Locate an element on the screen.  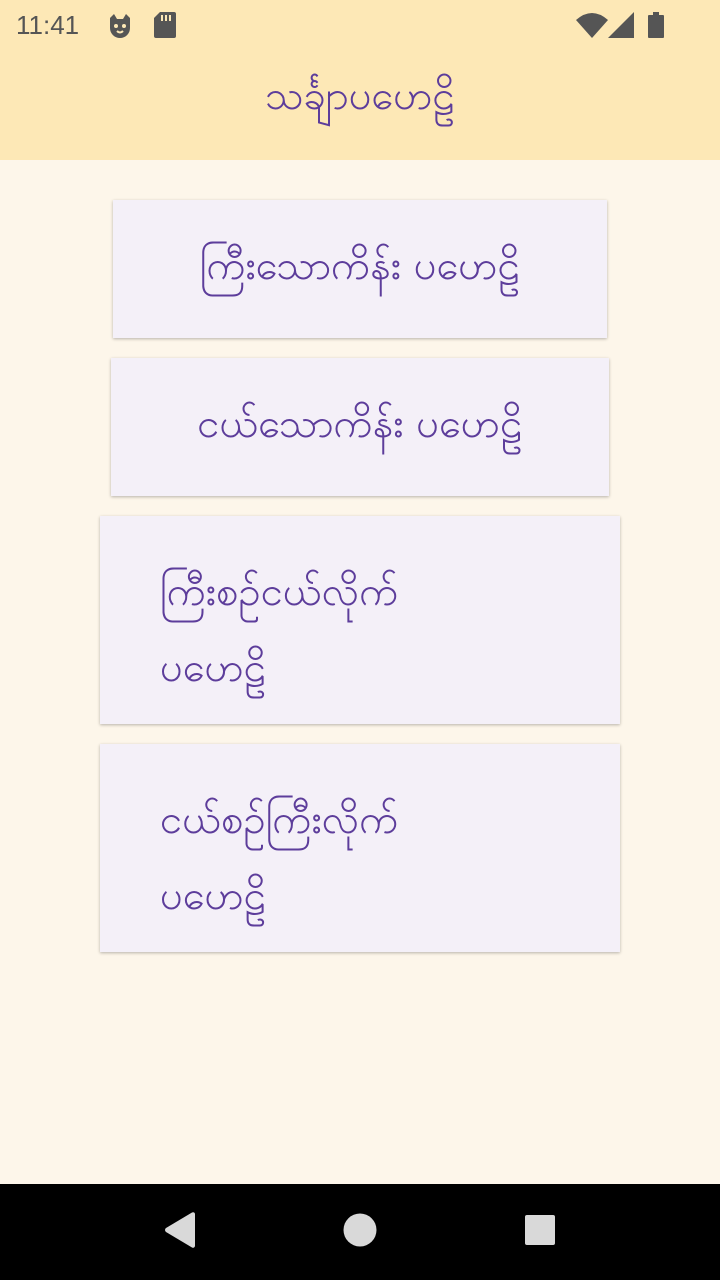
page-title: သင်္ချာပဟေဠိ is located at coordinates (360, 96).